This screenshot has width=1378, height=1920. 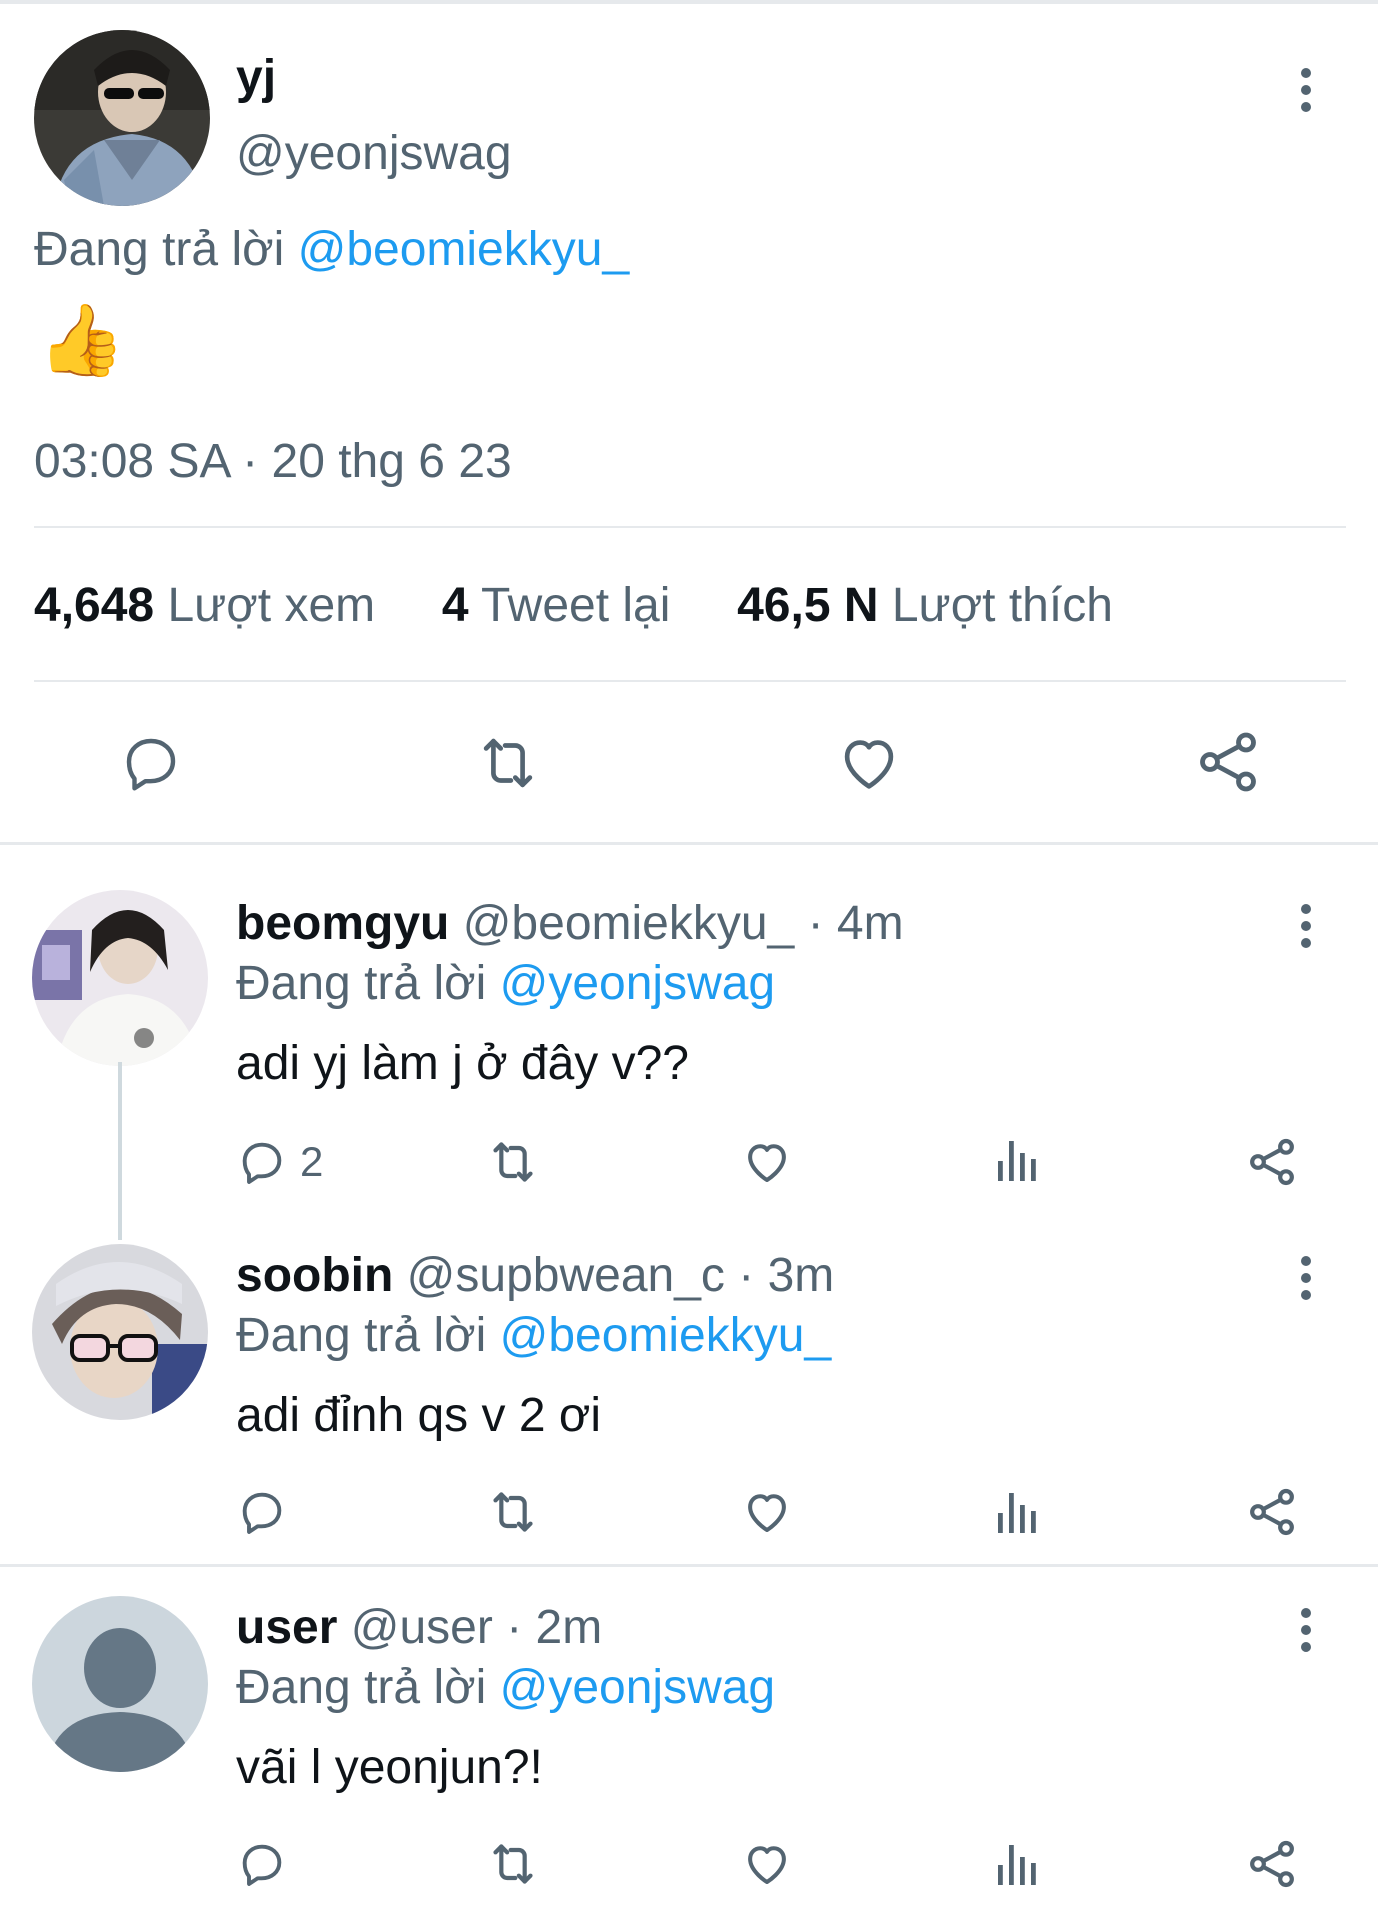 What do you see at coordinates (120, 1332) in the screenshot?
I see `avatar-soobin` at bounding box center [120, 1332].